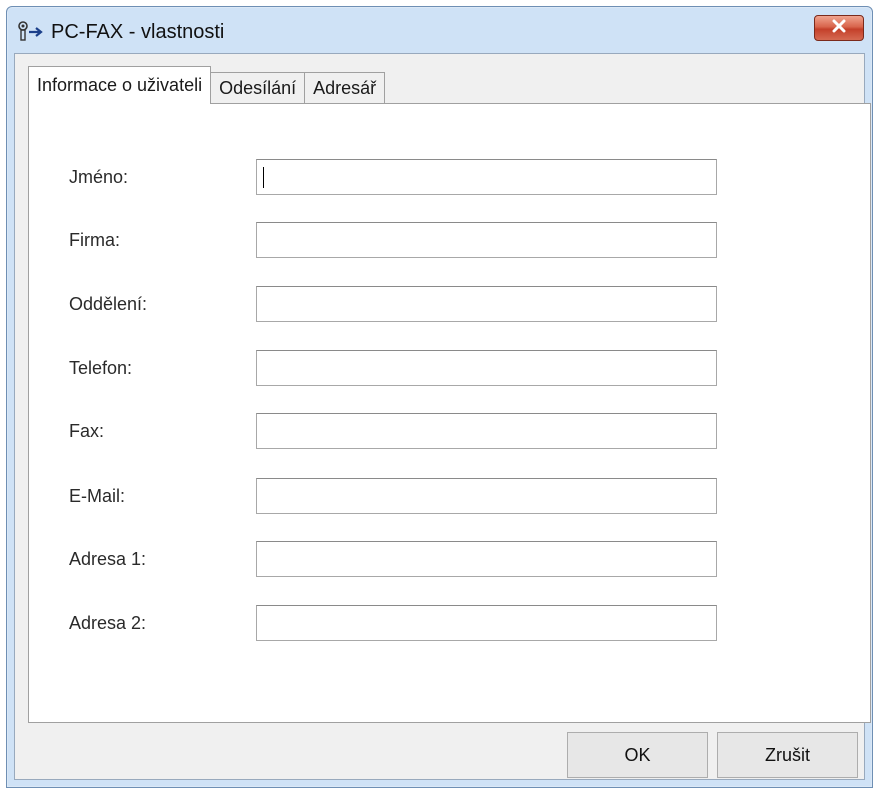 Image resolution: width=881 pixels, height=796 pixels. I want to click on department-field, so click(486, 304).